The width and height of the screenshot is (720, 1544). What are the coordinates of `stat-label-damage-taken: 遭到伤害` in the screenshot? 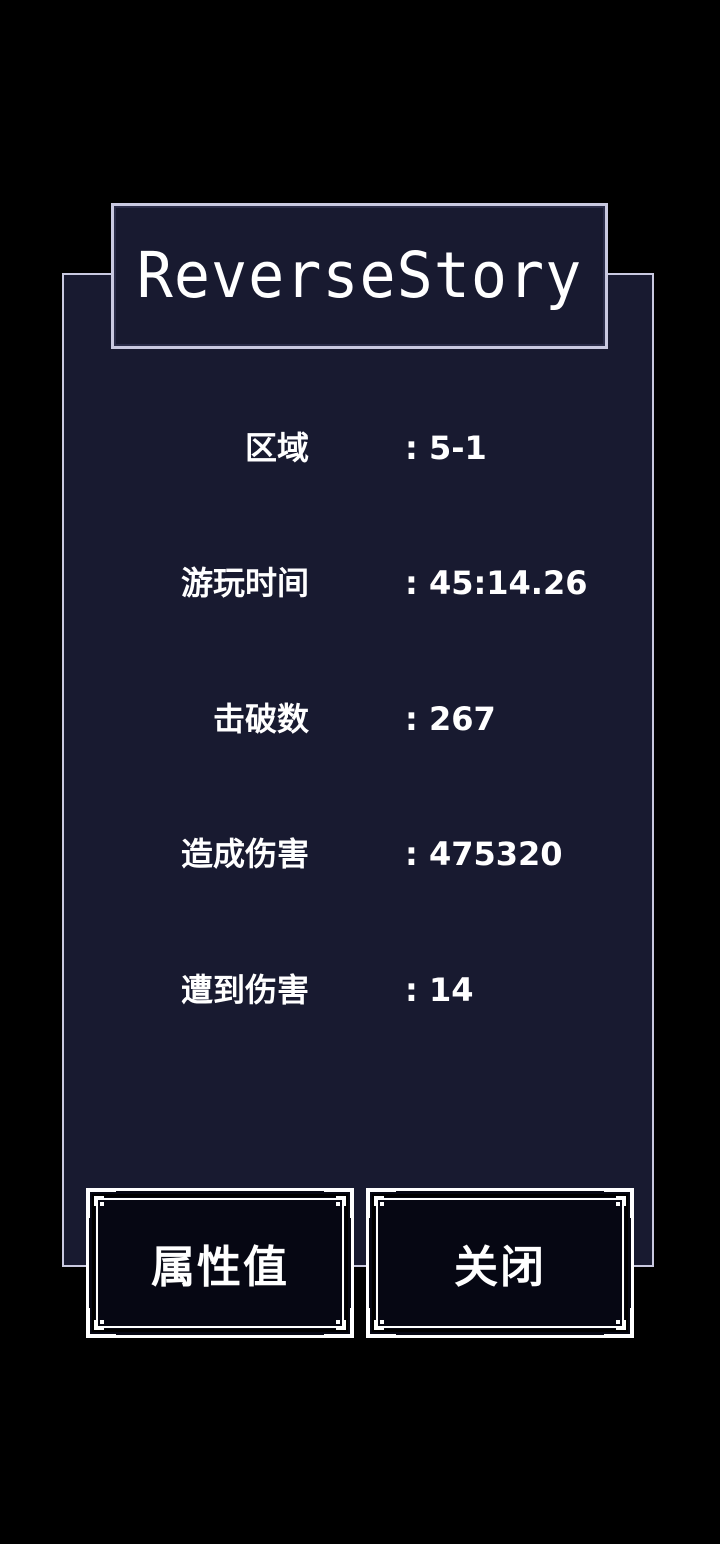 It's located at (244, 990).